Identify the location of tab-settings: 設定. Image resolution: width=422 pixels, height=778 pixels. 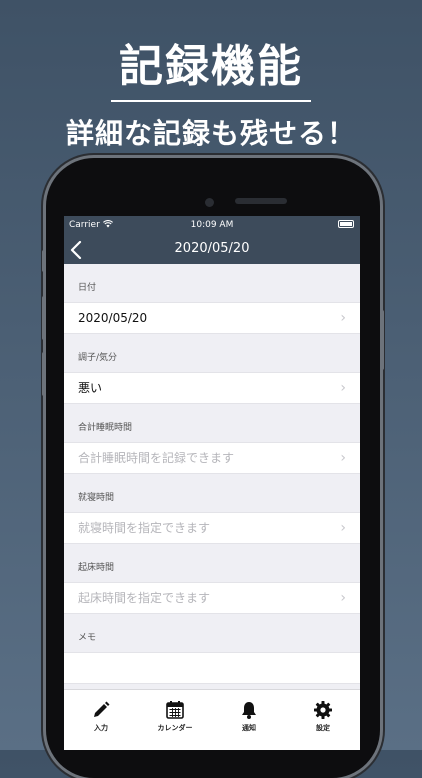
(323, 720).